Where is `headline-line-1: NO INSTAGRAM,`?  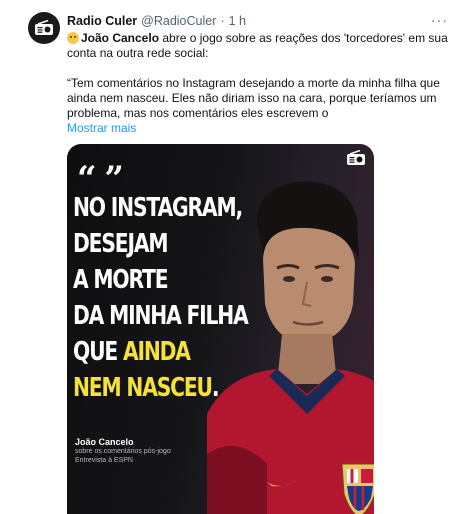
headline-line-1: NO INSTAGRAM, is located at coordinates (158, 208).